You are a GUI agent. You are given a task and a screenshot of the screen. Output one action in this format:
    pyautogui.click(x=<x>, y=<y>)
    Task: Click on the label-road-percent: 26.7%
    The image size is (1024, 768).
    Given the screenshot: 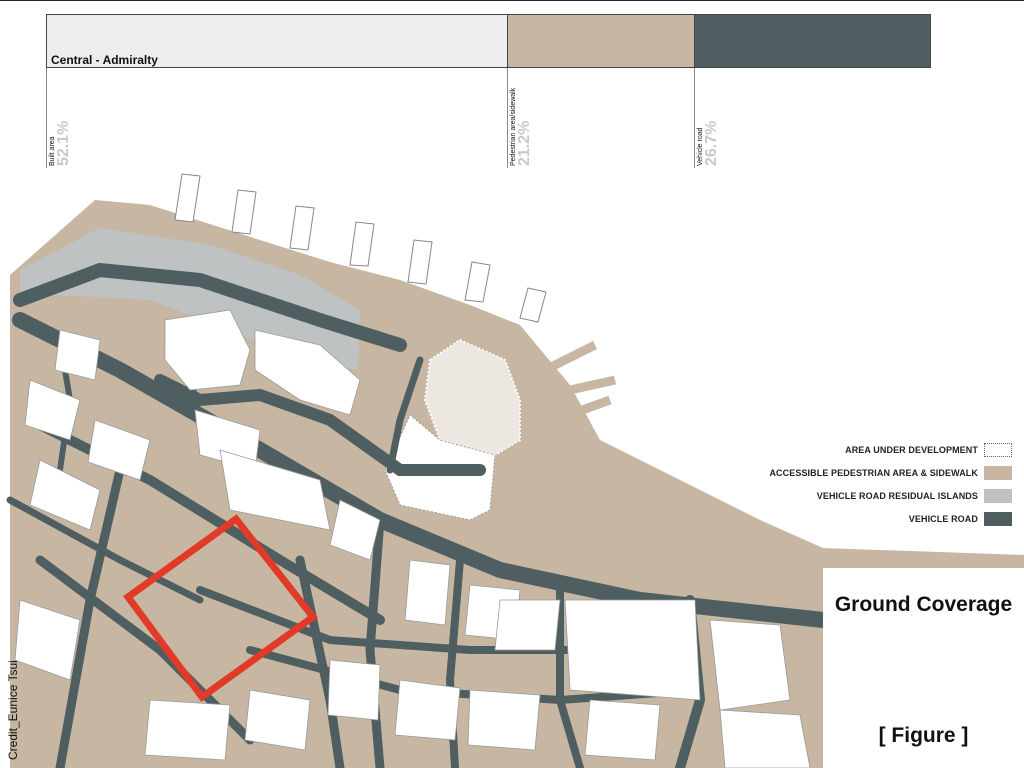 What is the action you would take?
    pyautogui.click(x=711, y=143)
    